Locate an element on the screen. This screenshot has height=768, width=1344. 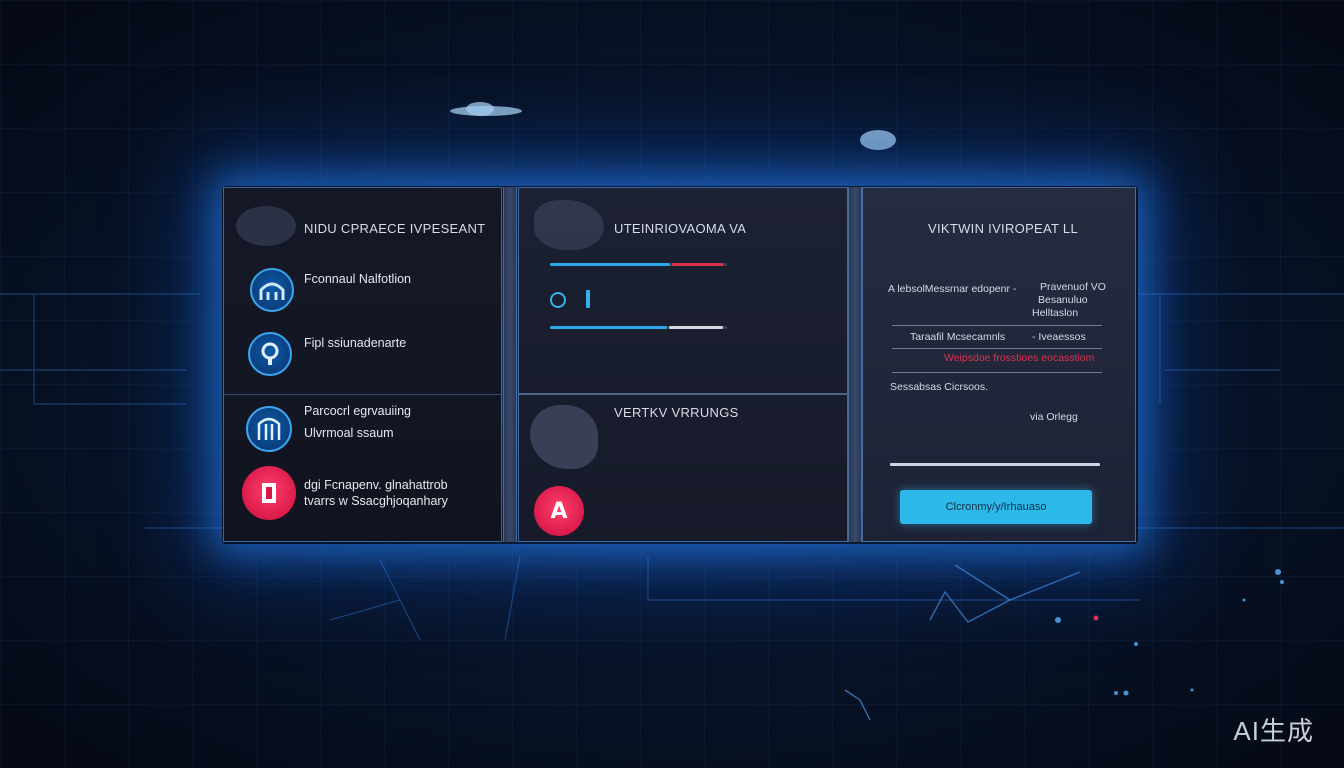
badge-letter: A is located at coordinates (559, 511).